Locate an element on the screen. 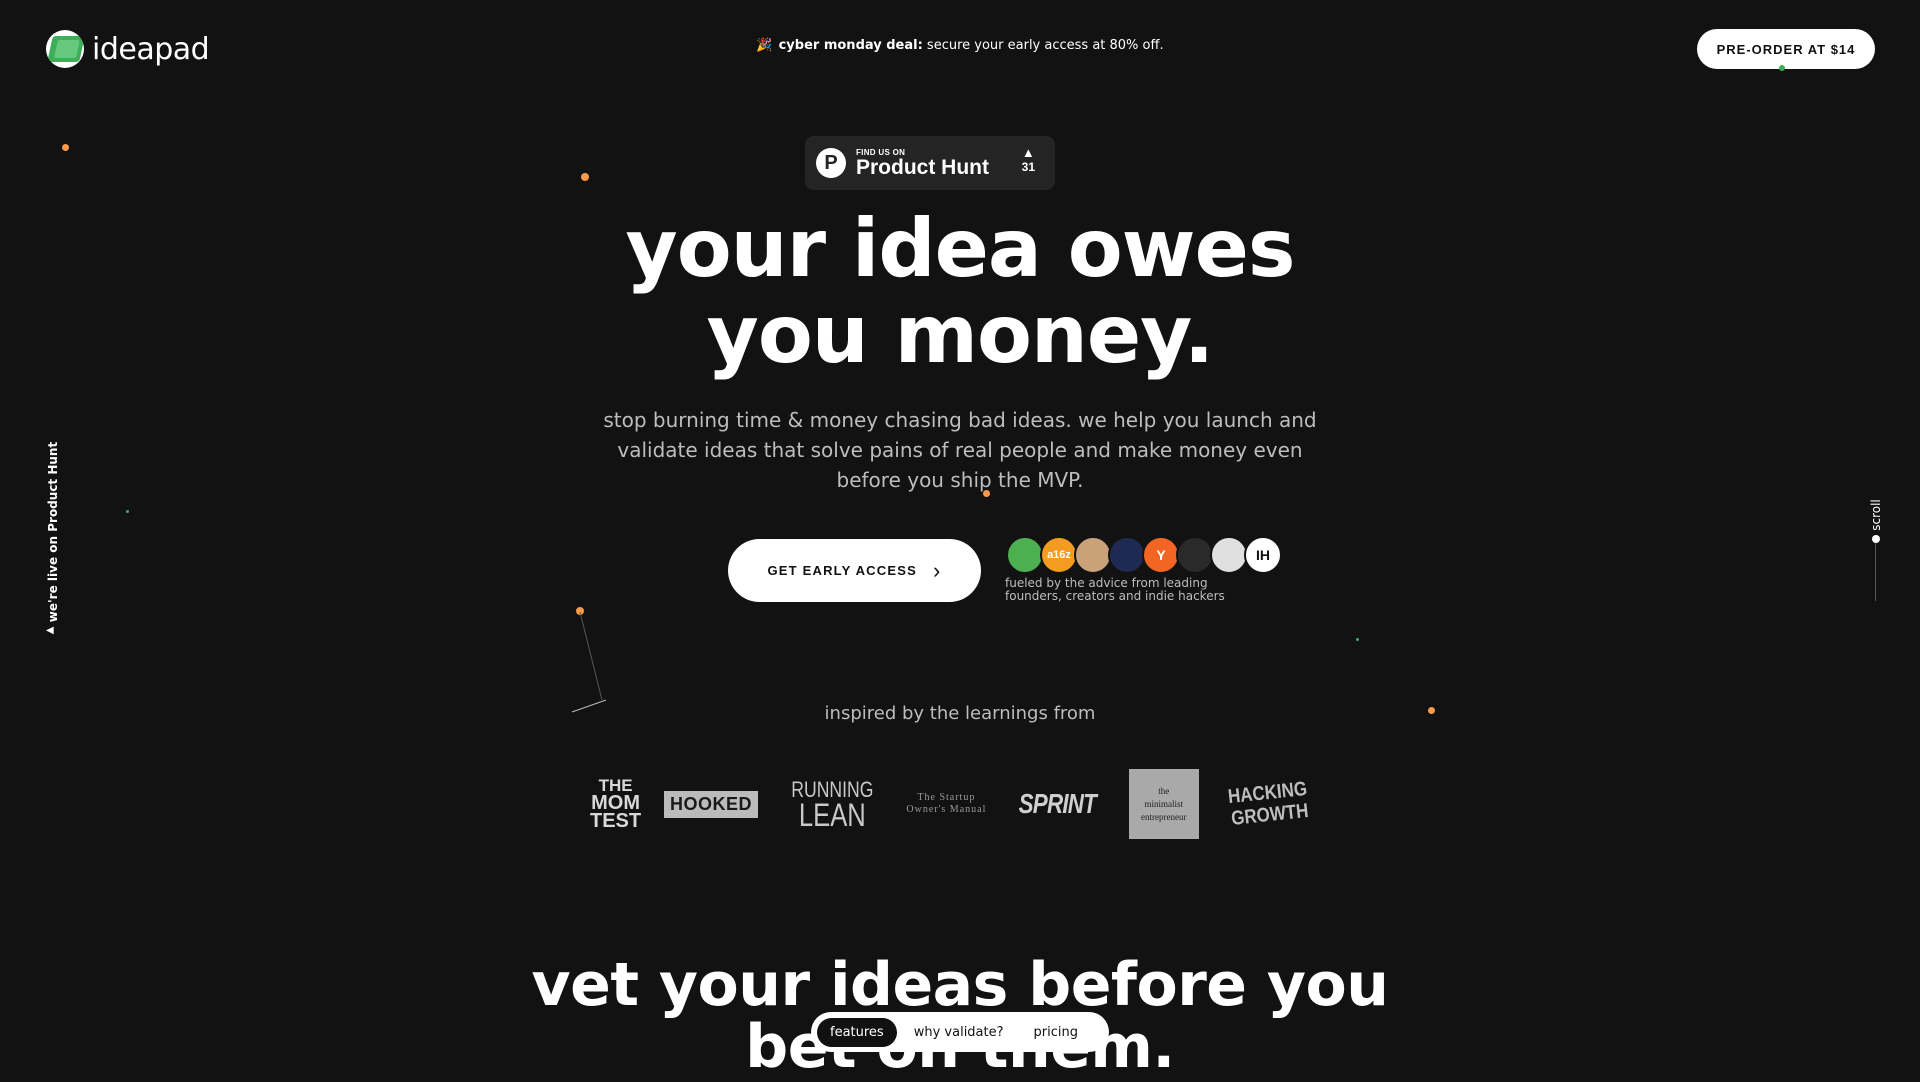  book-minimalist-entrepreneur: the minimalist entrepreneur is located at coordinates (1163, 804).